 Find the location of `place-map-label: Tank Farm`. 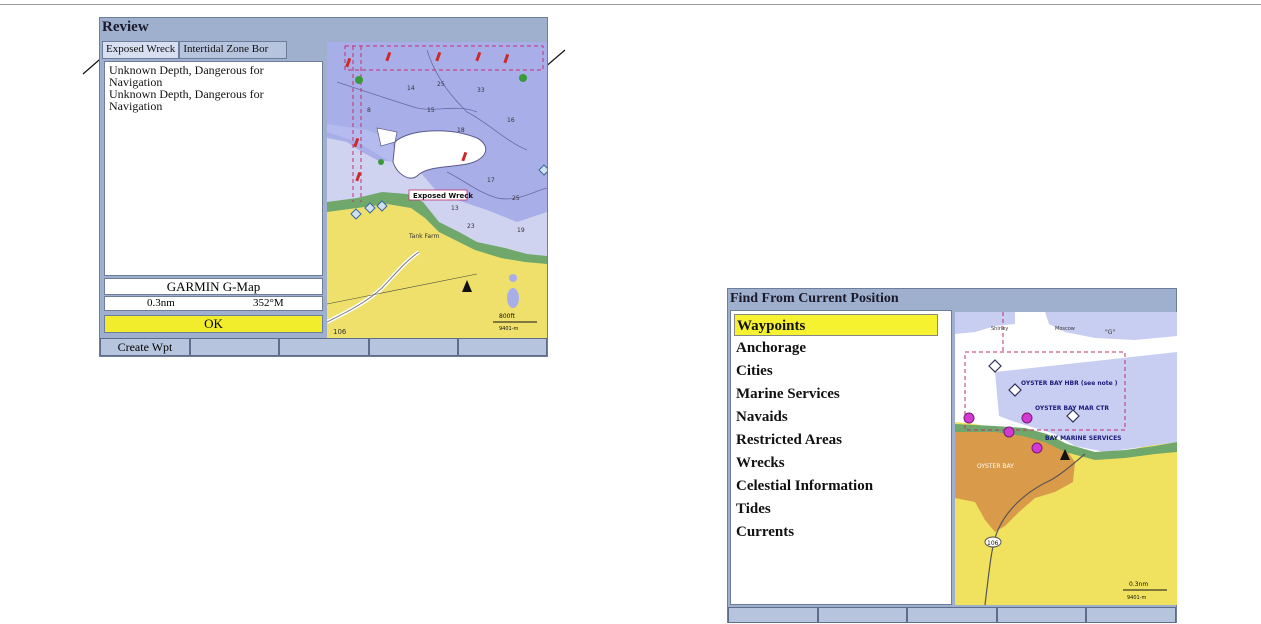

place-map-label: Tank Farm is located at coordinates (423, 236).